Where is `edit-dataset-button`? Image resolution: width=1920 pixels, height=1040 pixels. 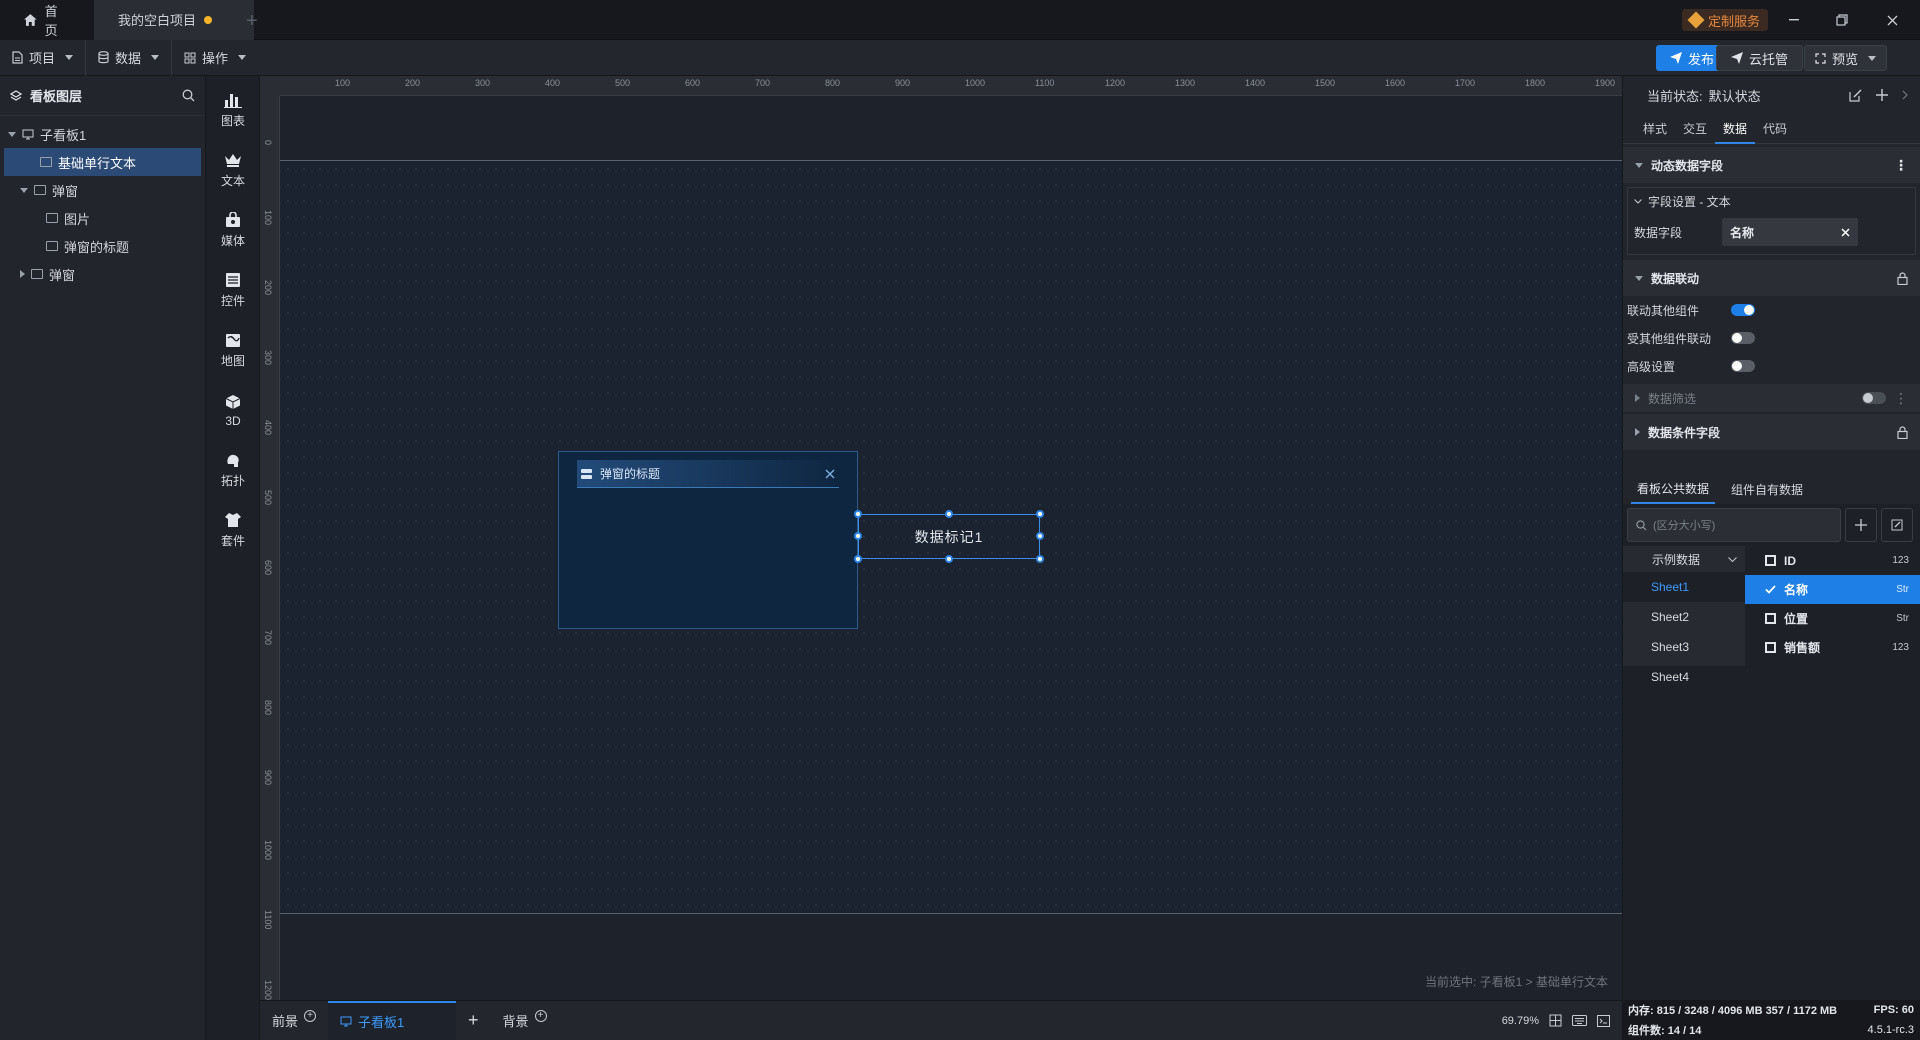
edit-dataset-button is located at coordinates (1897, 525).